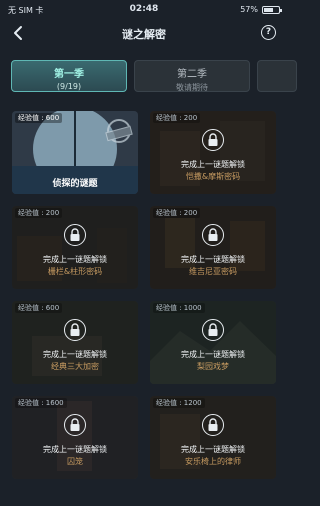  What do you see at coordinates (213, 437) in the screenshot?
I see `puzzle-card-armchair-lawyer: 经验值 : 1200 完成上一谜题解锁 安乐椅上的律师` at bounding box center [213, 437].